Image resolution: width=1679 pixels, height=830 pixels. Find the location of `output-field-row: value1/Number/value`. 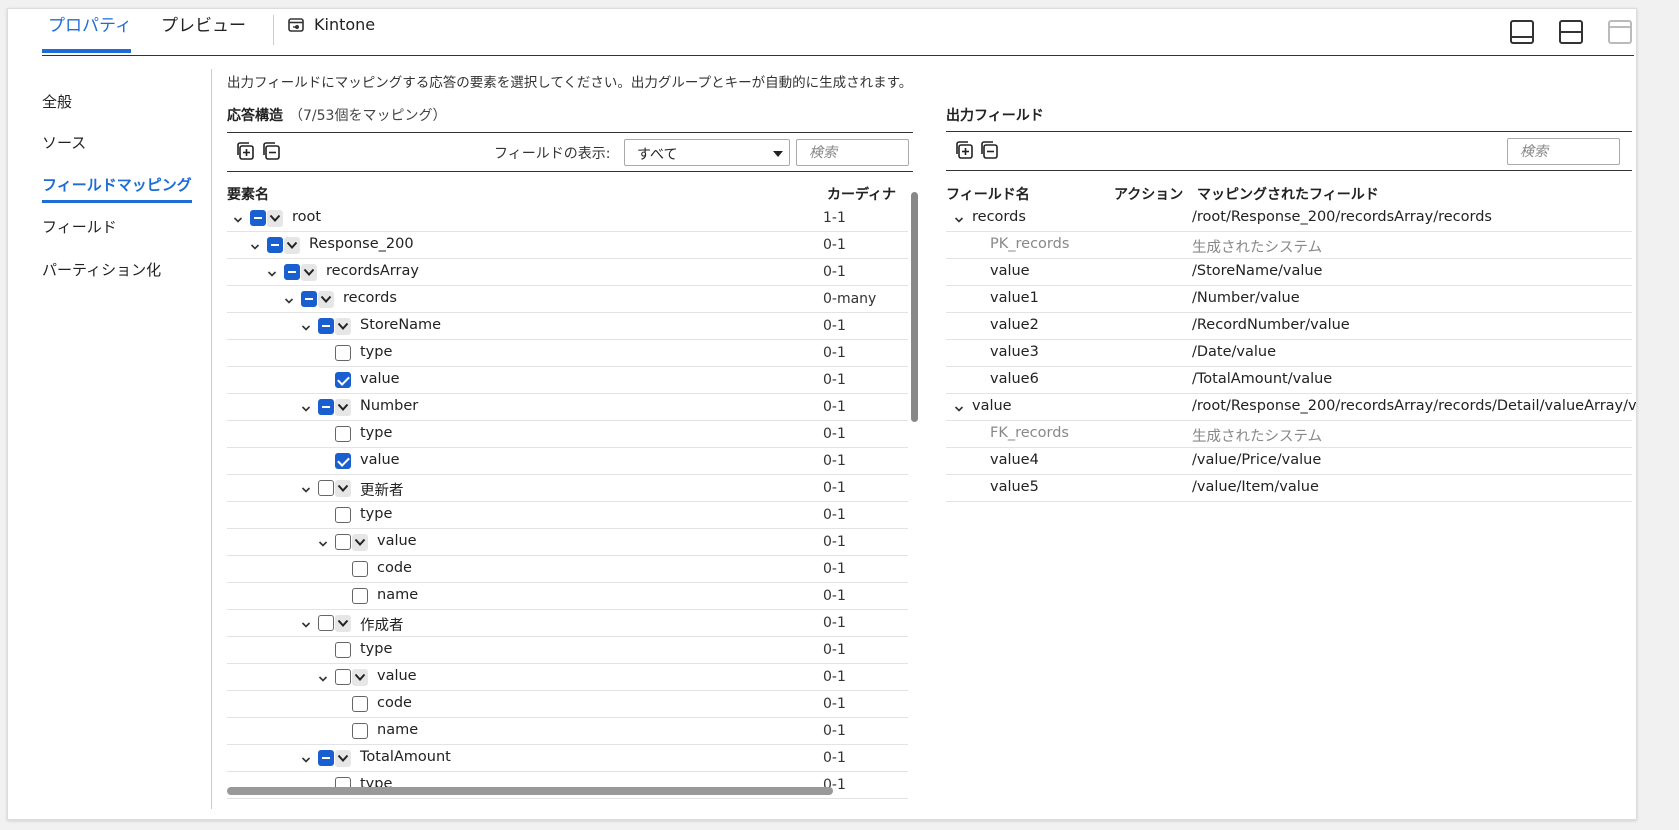

output-field-row: value1/Number/value is located at coordinates (1289, 299).